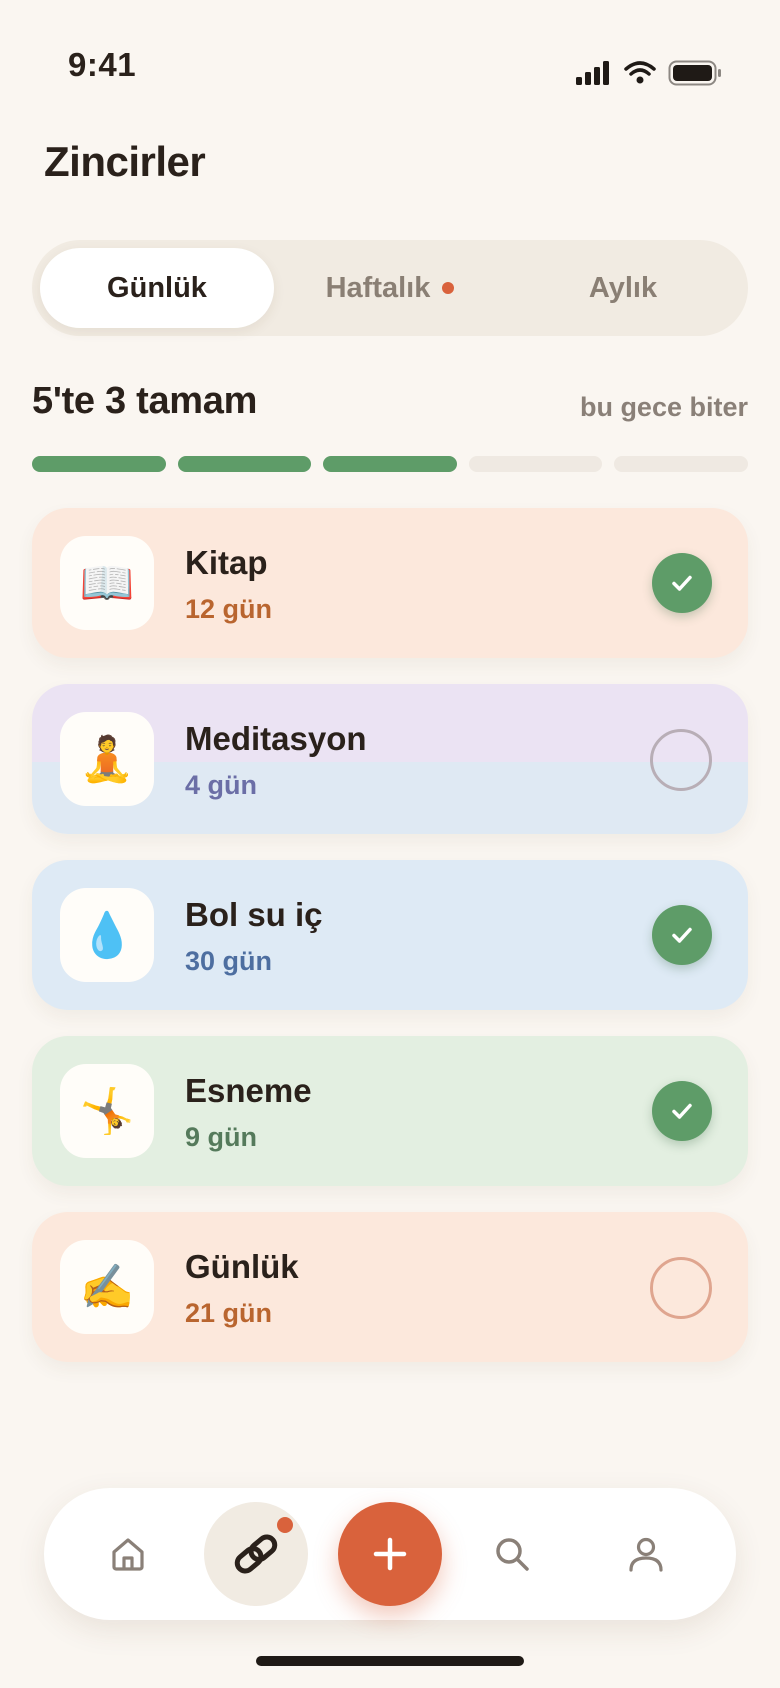 Image resolution: width=780 pixels, height=1688 pixels. What do you see at coordinates (390, 935) in the screenshot?
I see `habit-card-bol-su-ic: 💧 Bol su iç 30 gün` at bounding box center [390, 935].